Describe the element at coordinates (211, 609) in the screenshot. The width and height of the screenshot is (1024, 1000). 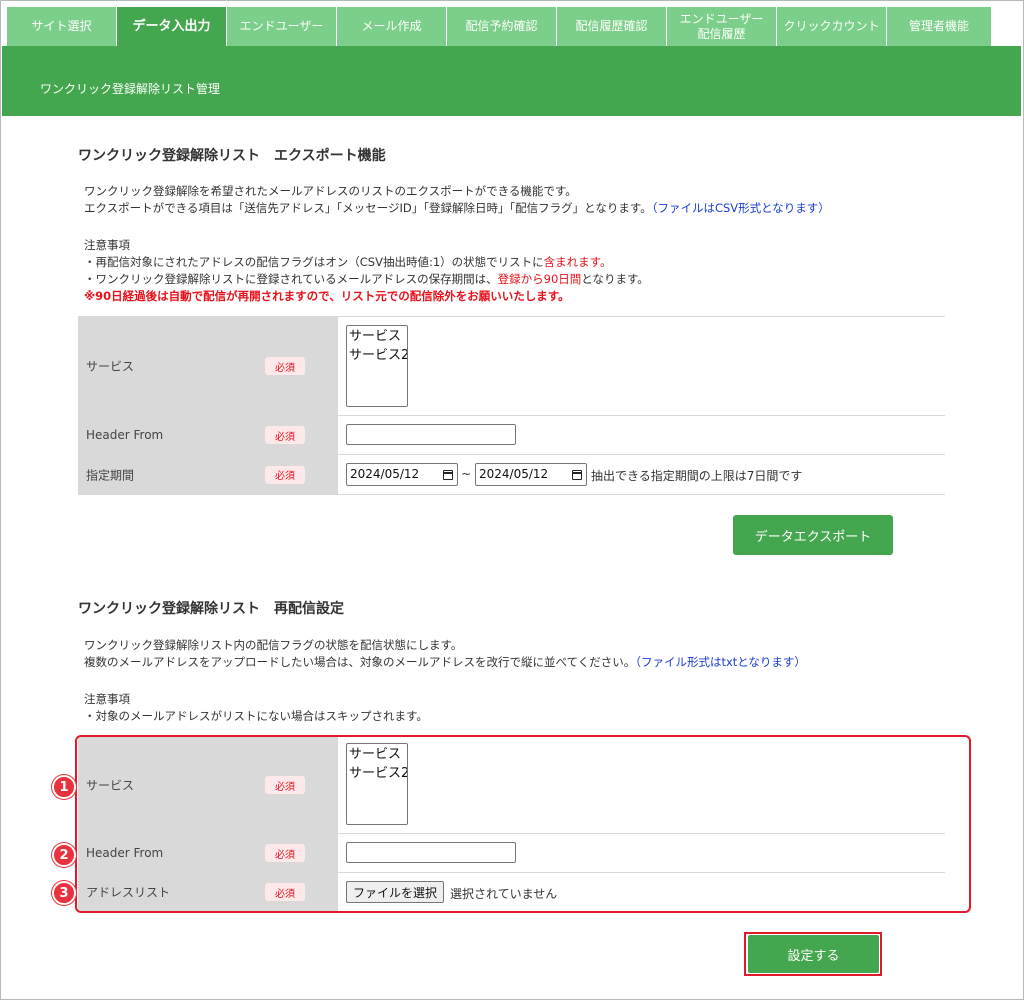
I see `resend-heading: ワンクリック登録解除リスト 再配信設定` at that location.